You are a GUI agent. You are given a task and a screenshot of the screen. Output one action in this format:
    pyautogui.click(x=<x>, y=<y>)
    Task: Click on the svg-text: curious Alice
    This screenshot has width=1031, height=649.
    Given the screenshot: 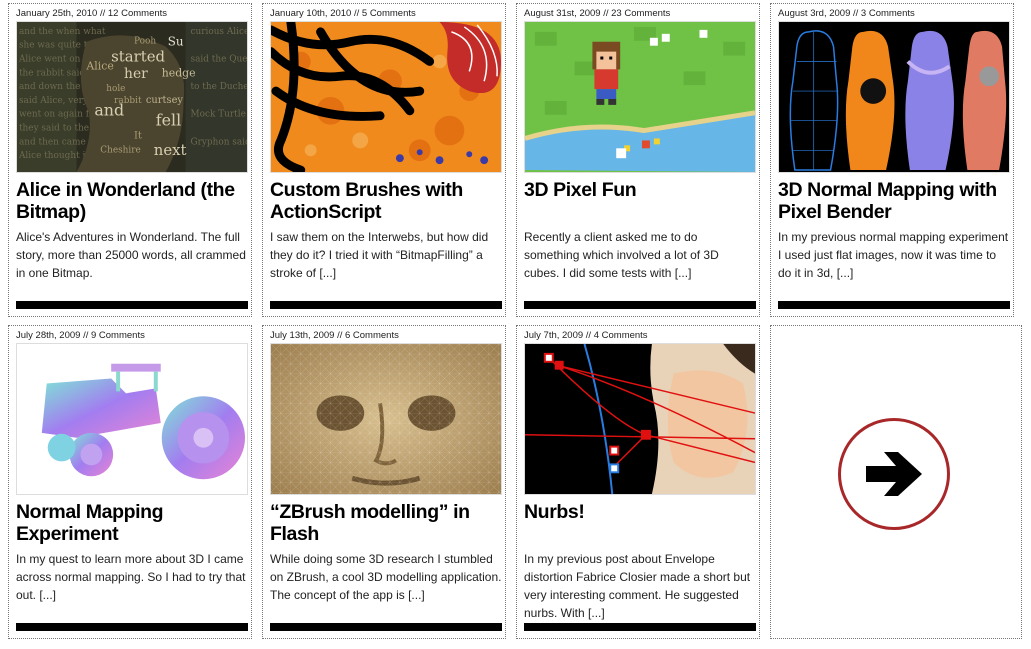 What is the action you would take?
    pyautogui.click(x=218, y=32)
    